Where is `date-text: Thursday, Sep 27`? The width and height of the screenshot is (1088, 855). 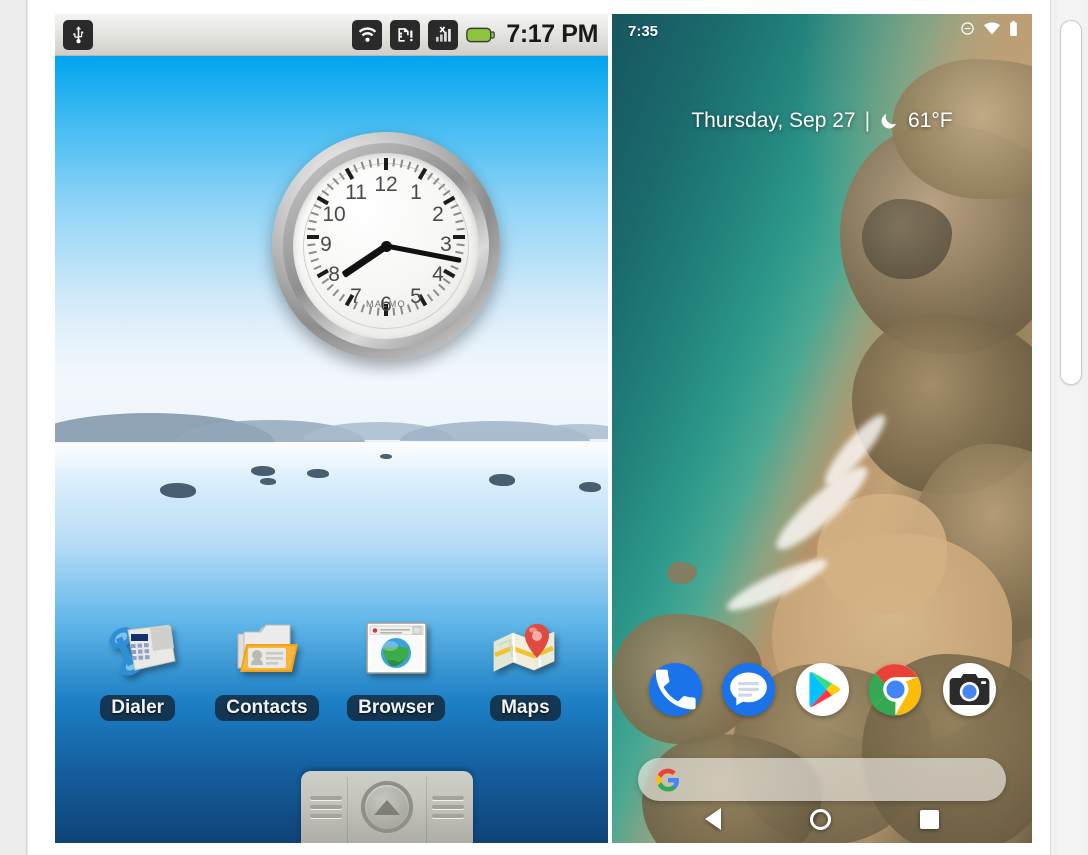
date-text: Thursday, Sep 27 is located at coordinates (773, 120).